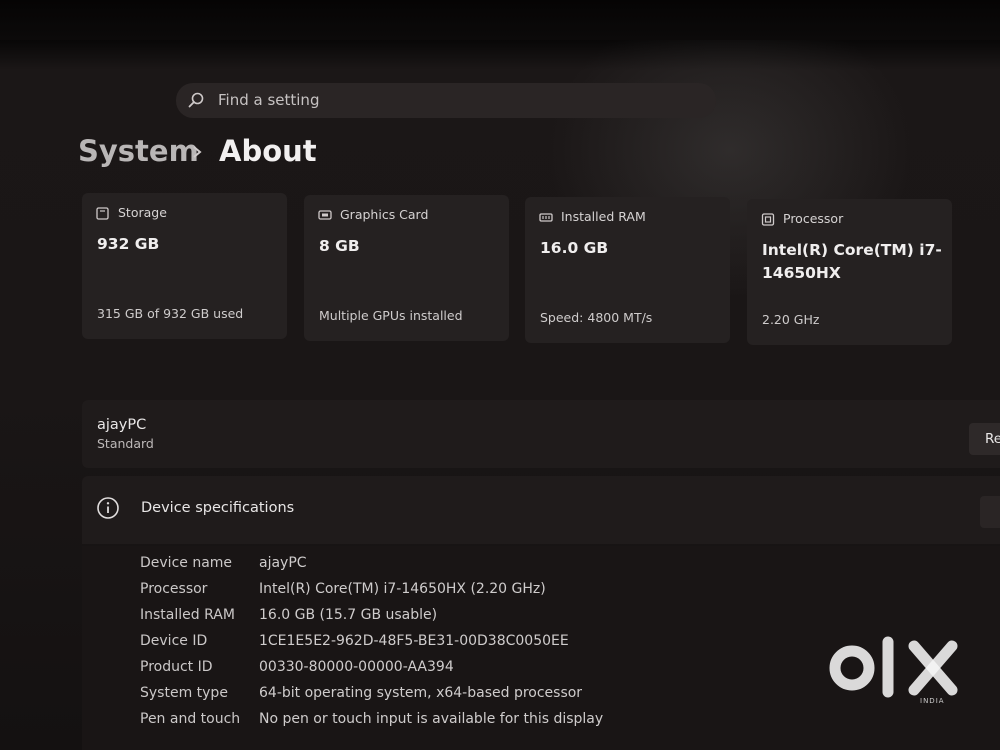  Describe the element at coordinates (541, 434) in the screenshot. I see `device-name-row: ajayPC Standard Re` at that location.